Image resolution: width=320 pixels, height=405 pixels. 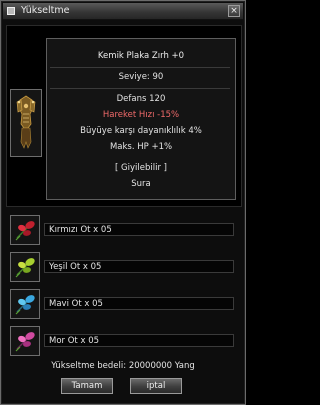 What do you see at coordinates (141, 56) in the screenshot?
I see `item-name: Kemik Plaka Zırh +0` at bounding box center [141, 56].